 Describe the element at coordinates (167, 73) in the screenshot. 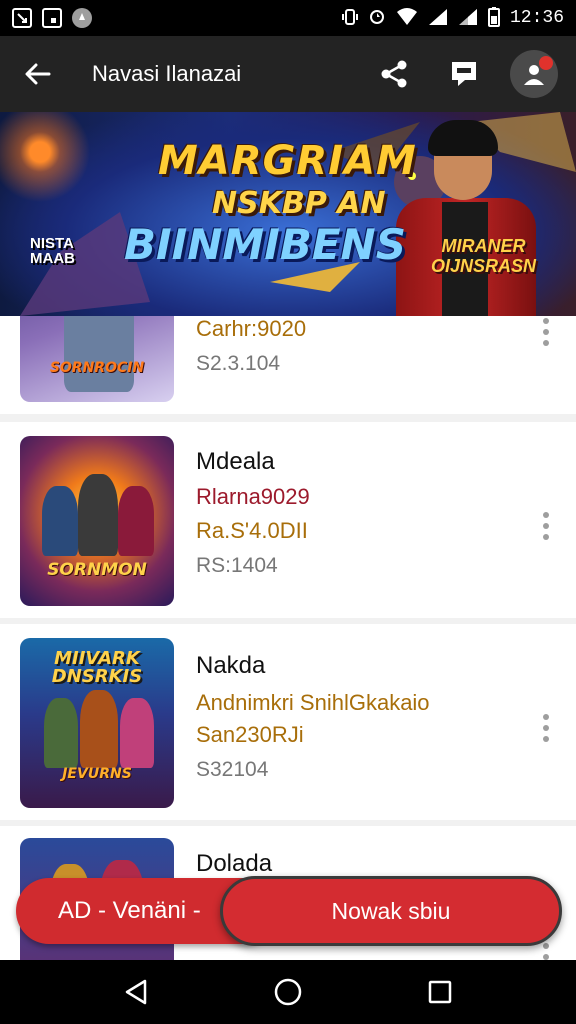

I see `page-title: Navasi Ilanazai` at that location.